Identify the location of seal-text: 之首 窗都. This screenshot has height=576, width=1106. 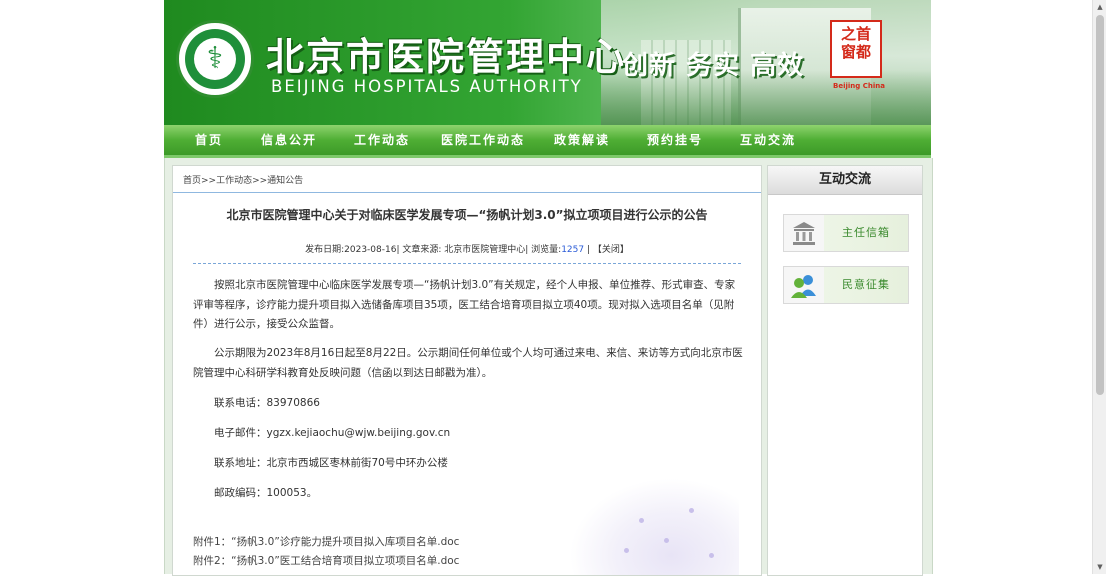
(855, 43).